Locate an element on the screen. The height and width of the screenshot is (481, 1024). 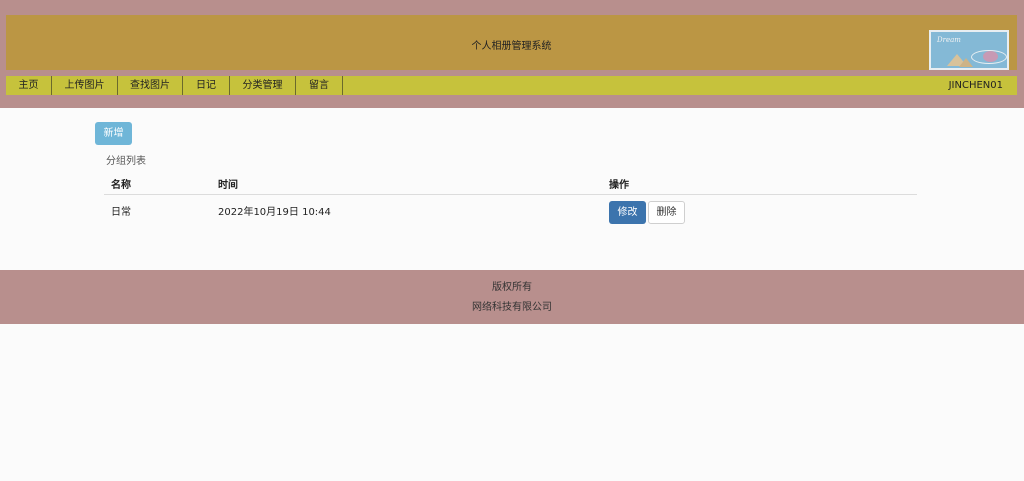
nav-bar: 主页 上传图片 查找图片 日记 分类管理 留言 JINCHEN01 is located at coordinates (511, 85).